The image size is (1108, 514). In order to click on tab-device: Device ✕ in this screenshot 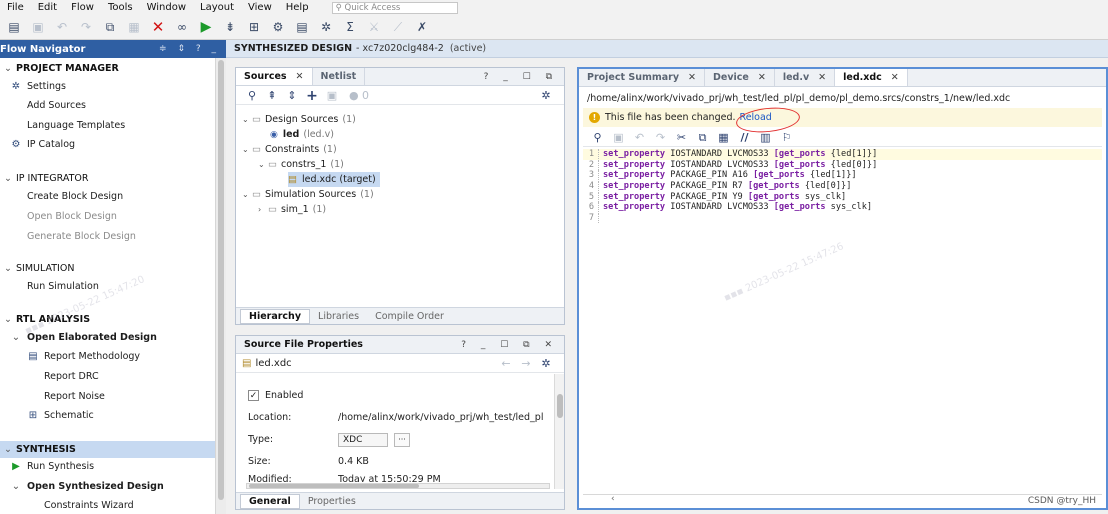, I will do `click(740, 77)`.